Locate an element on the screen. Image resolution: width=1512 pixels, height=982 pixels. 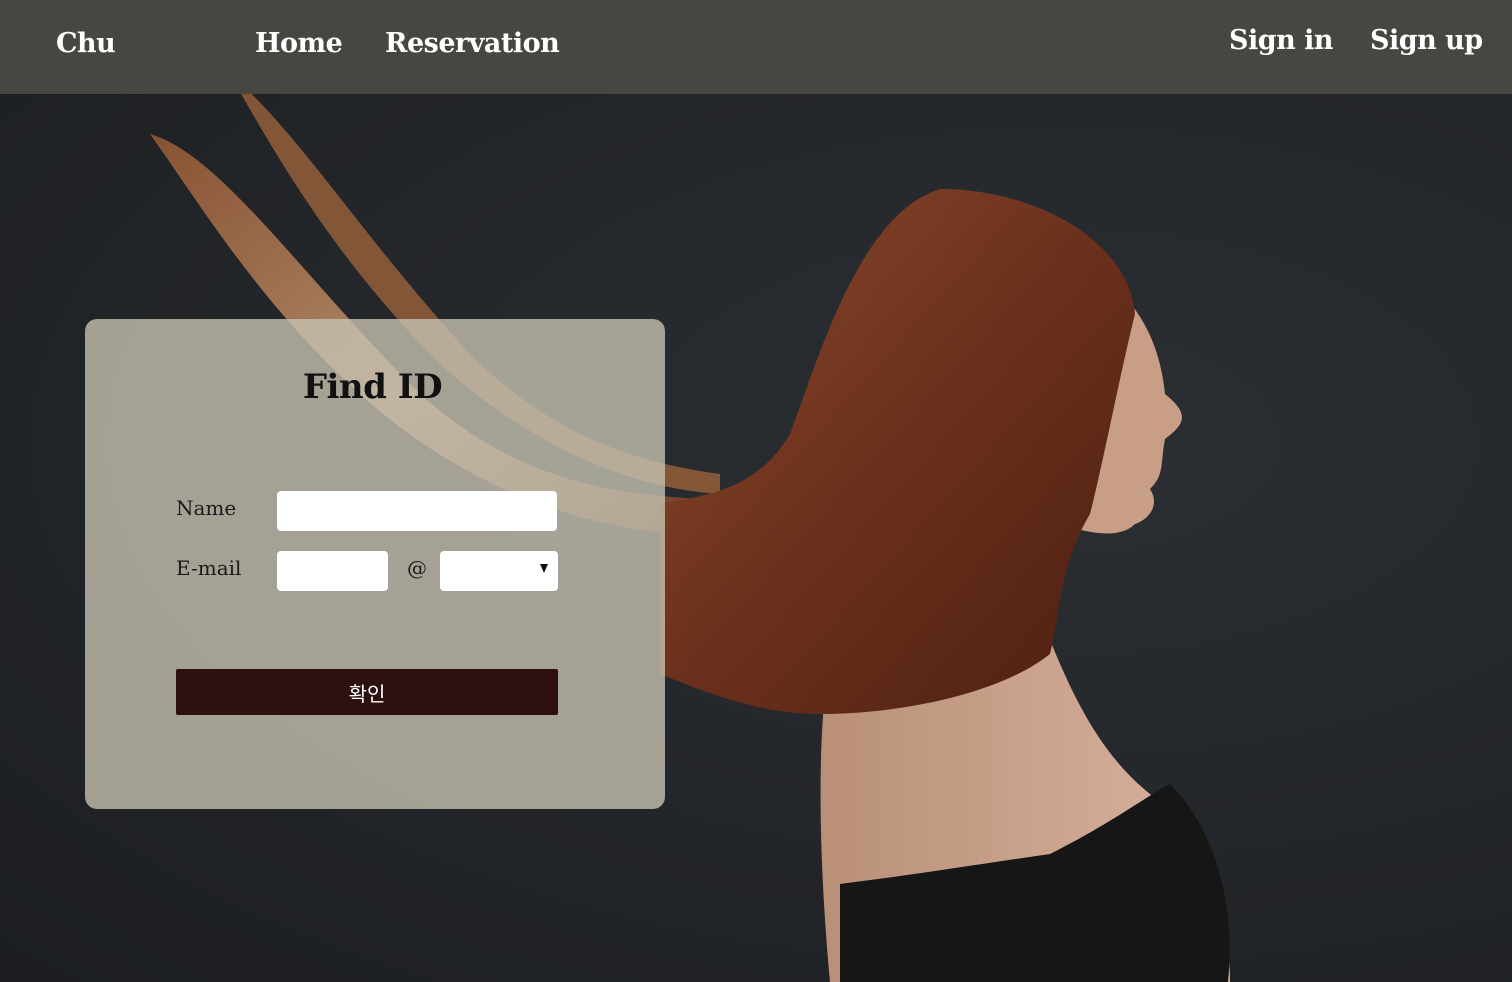
at-sign: @ is located at coordinates (417, 568).